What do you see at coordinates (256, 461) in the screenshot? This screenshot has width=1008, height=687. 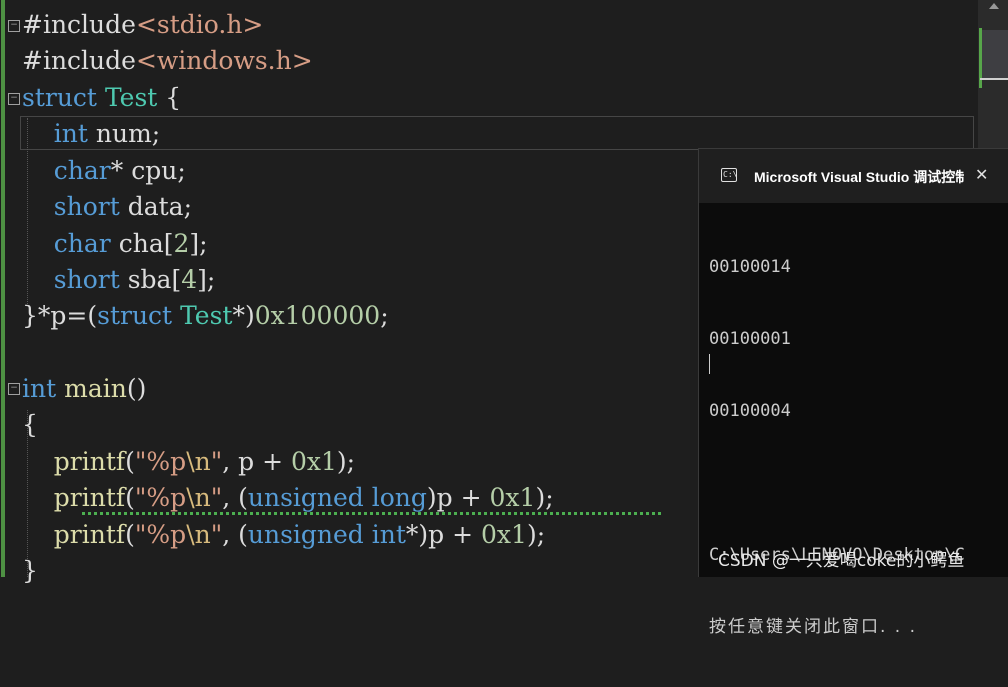 I see `code-token: , p +` at bounding box center [256, 461].